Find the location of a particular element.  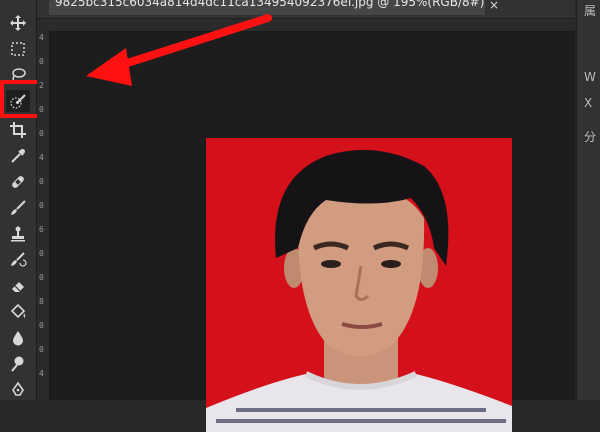

pen-tool is located at coordinates (18, 390).